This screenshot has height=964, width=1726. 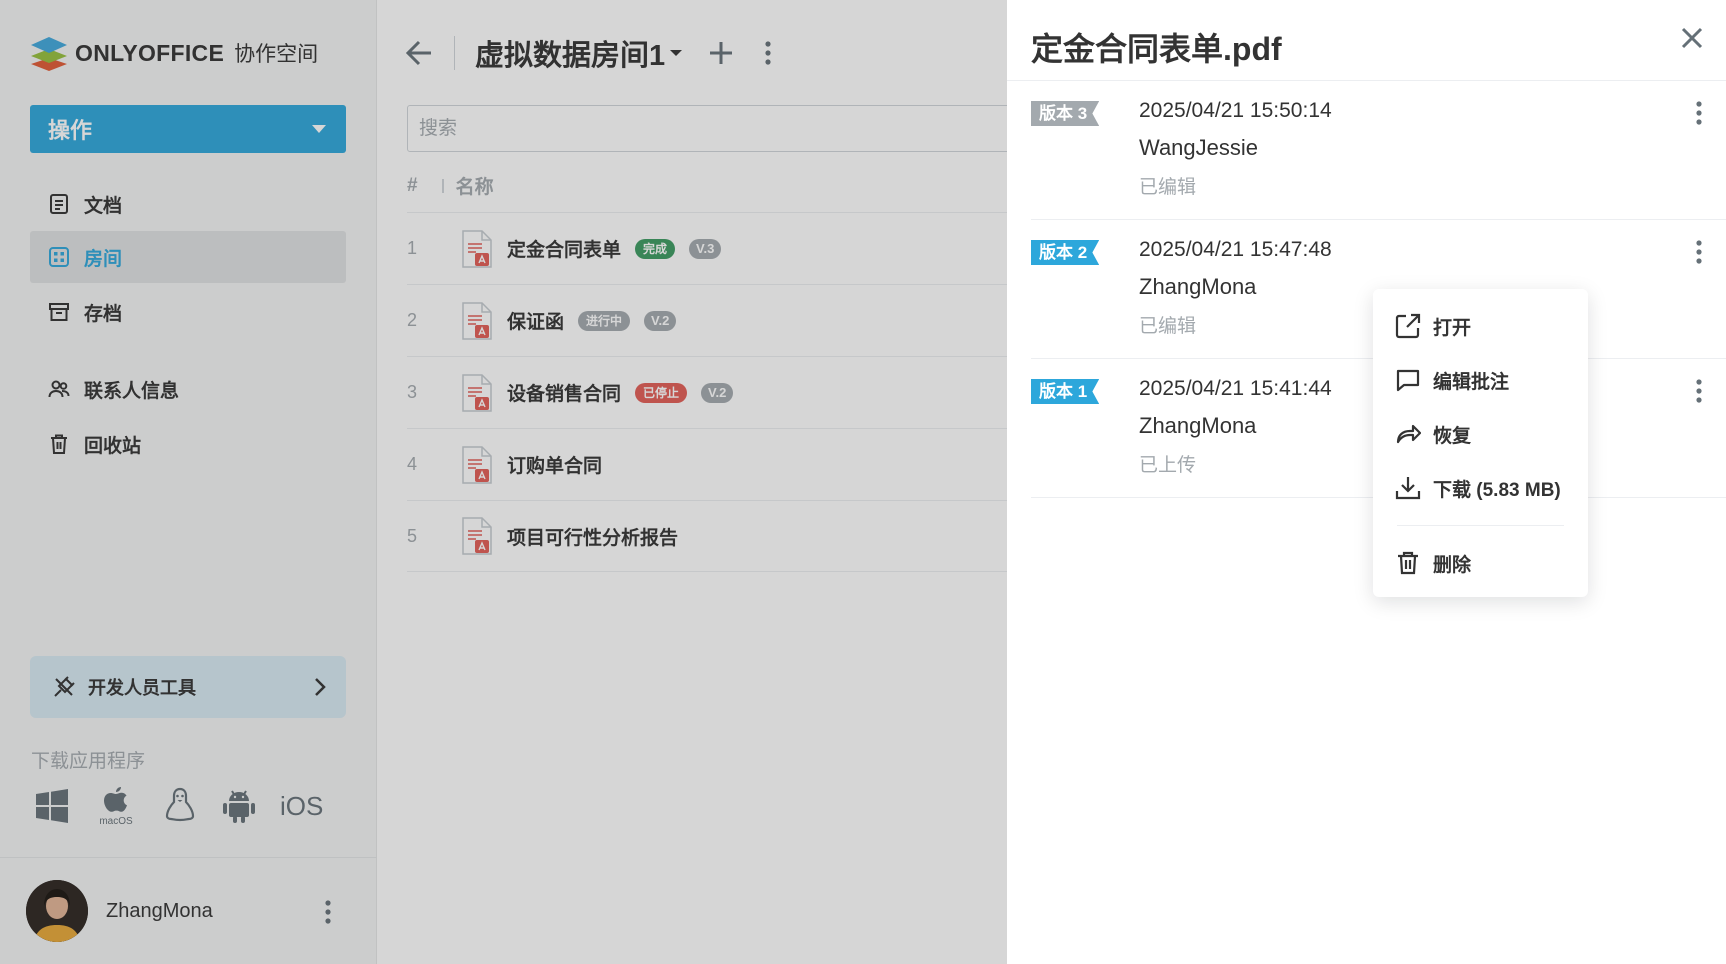 What do you see at coordinates (1480, 563) in the screenshot?
I see `menu-item-delete: 删除` at bounding box center [1480, 563].